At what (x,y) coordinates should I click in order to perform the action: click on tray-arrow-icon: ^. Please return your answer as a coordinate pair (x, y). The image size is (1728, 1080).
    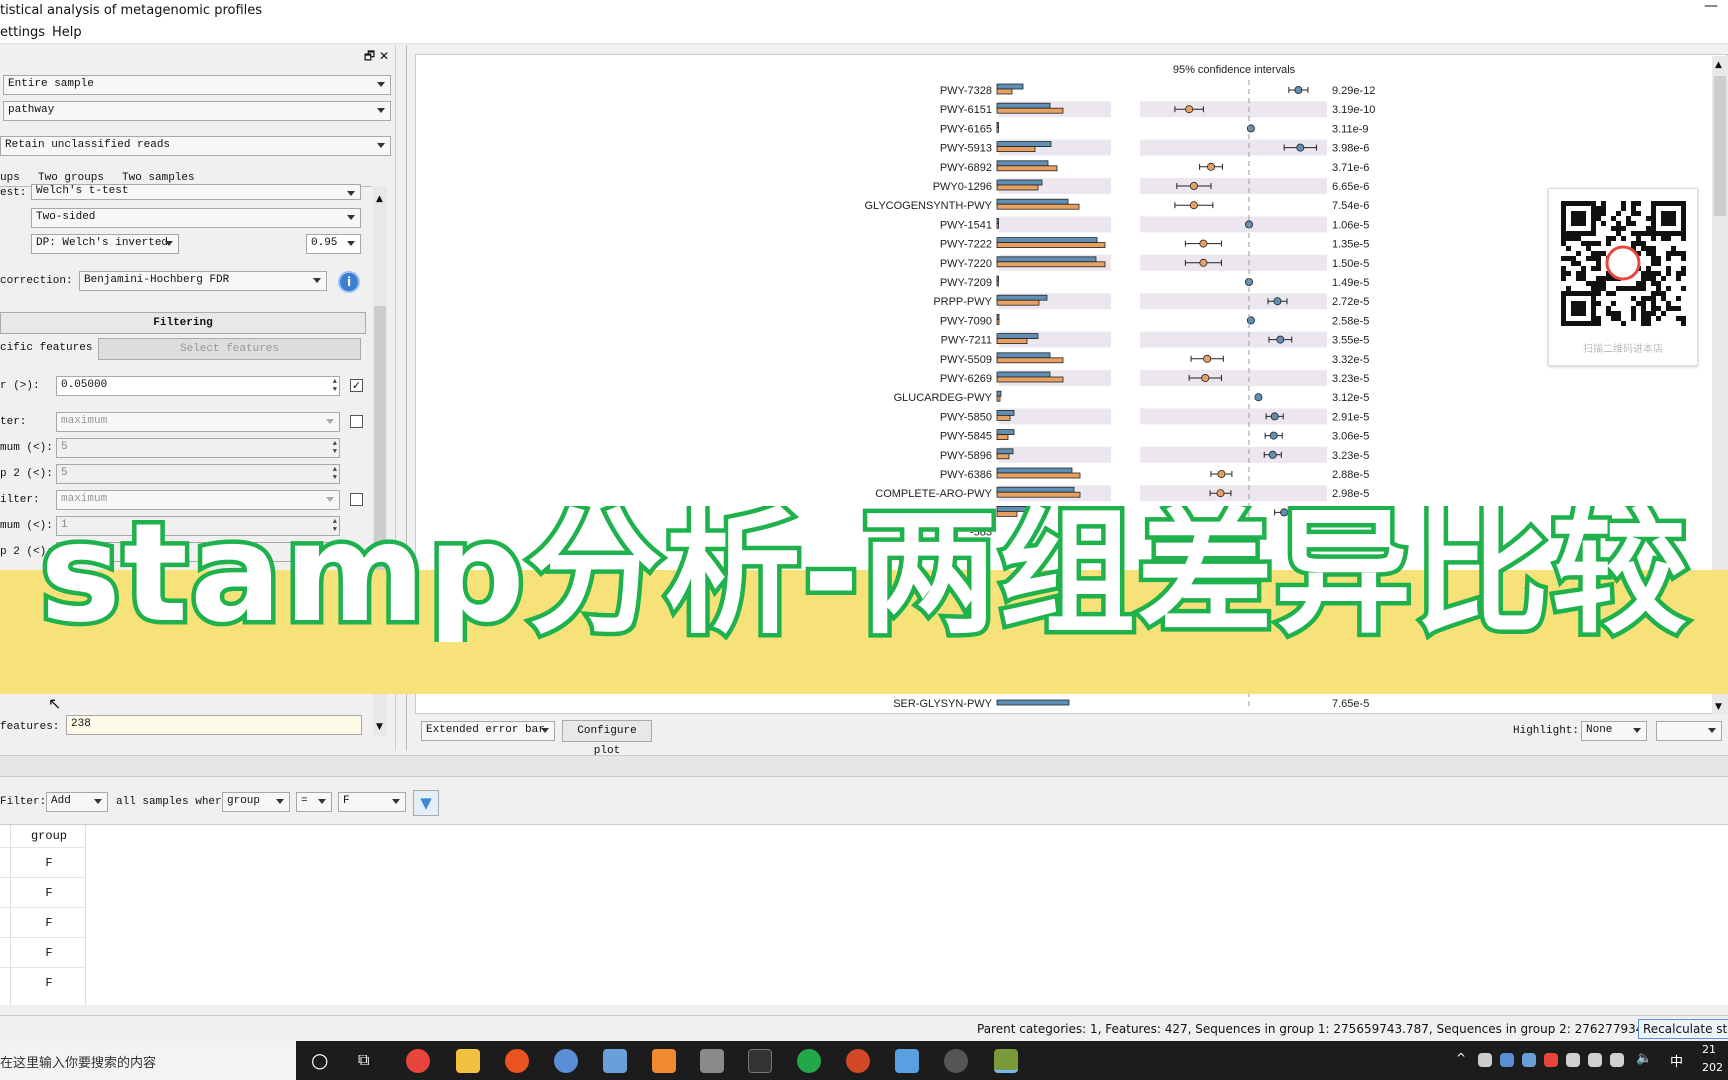
    Looking at the image, I should click on (1461, 1058).